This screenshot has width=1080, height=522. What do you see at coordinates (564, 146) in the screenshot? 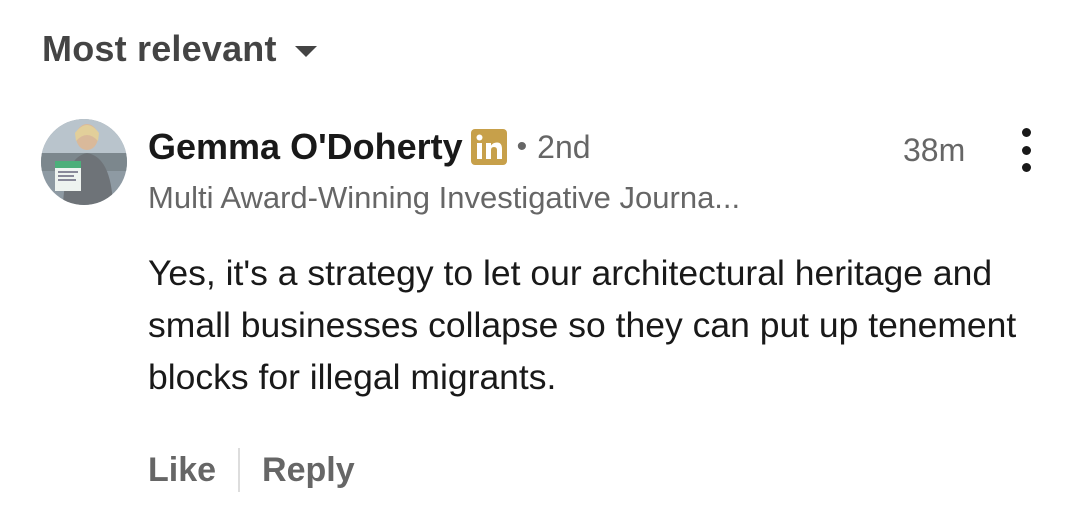
I see `connection-degree: 2nd` at bounding box center [564, 146].